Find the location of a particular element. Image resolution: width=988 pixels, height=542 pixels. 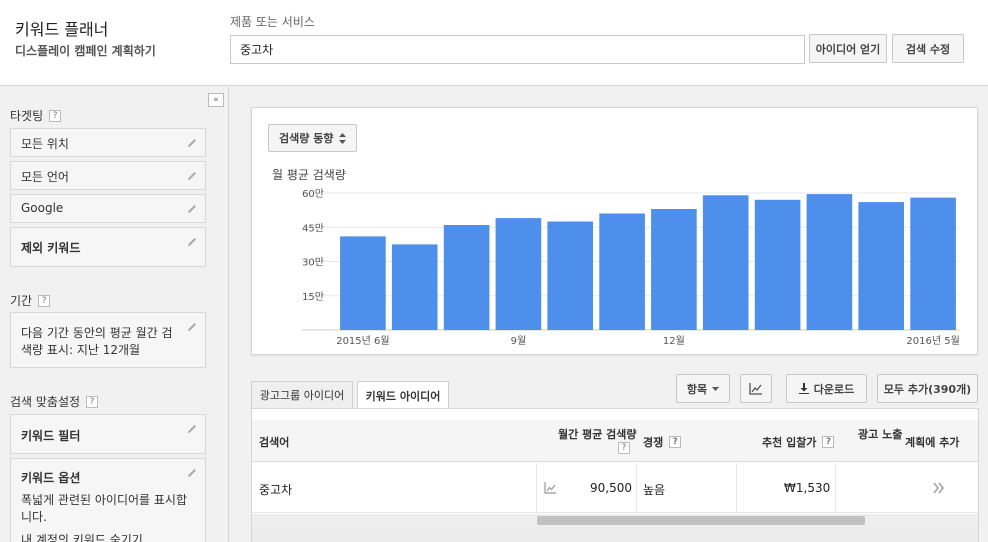

keyword-options-text2: 내 계정의 키워드 숨기기 is located at coordinates (82, 537).